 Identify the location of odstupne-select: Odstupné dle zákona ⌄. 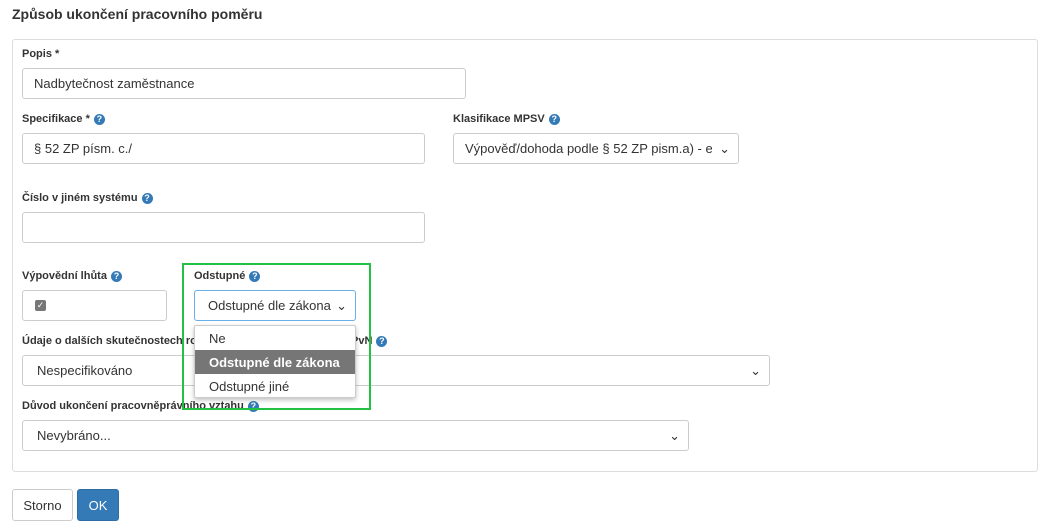
(275, 305).